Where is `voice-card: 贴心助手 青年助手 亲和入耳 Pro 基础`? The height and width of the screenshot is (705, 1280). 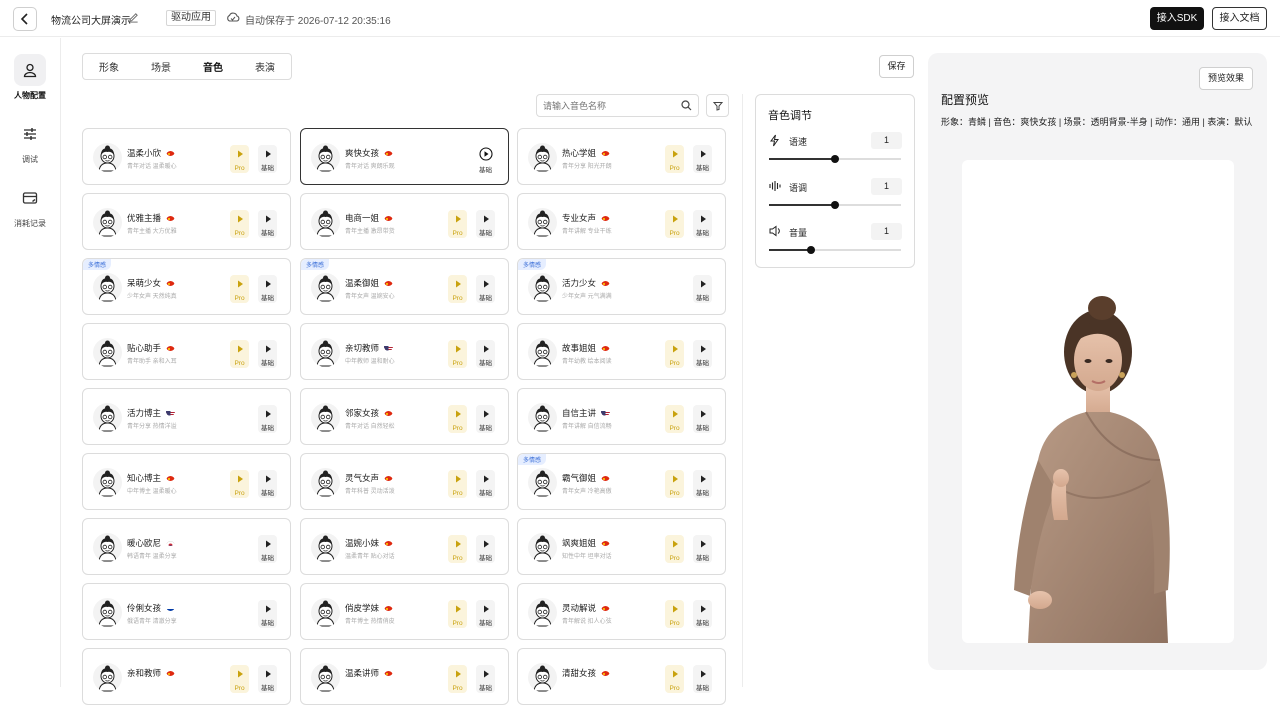 voice-card: 贴心助手 青年助手 亲和入耳 Pro 基础 is located at coordinates (186, 351).